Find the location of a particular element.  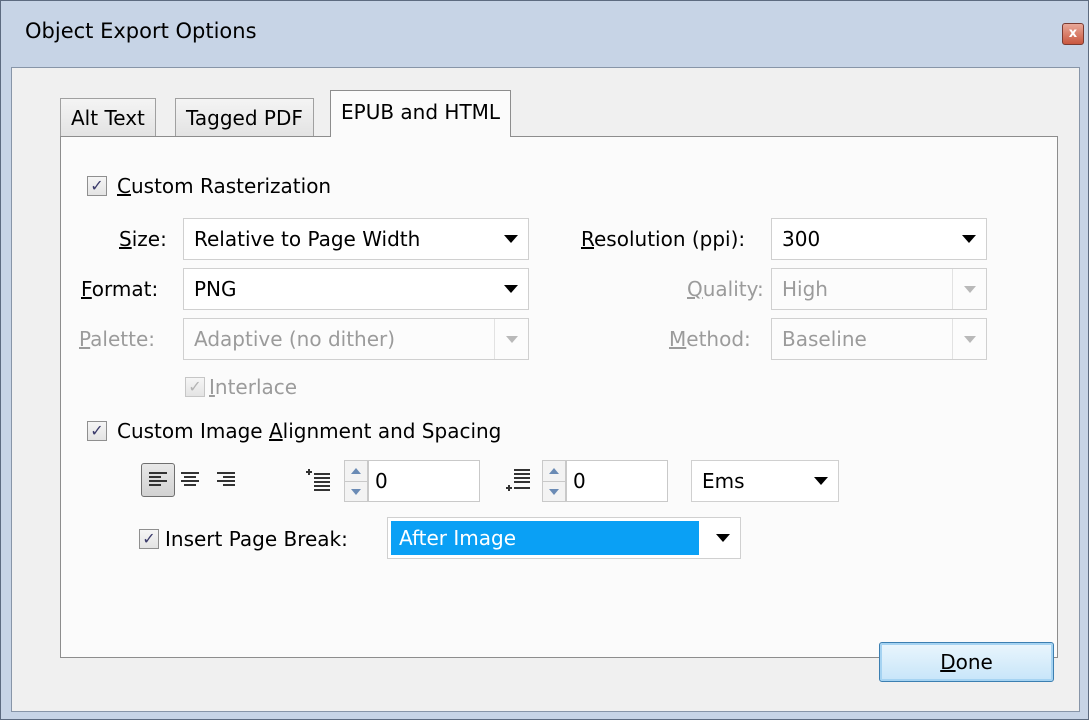

insert-page-break-label: Insert Page Break: is located at coordinates (256, 539).